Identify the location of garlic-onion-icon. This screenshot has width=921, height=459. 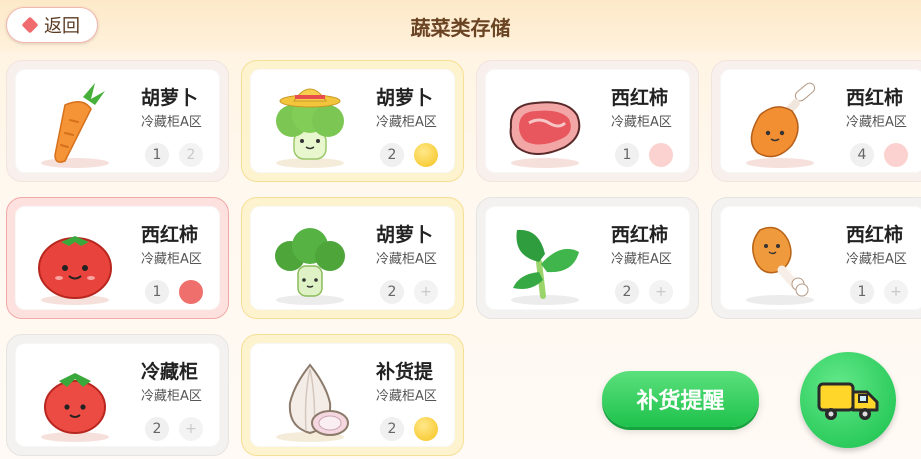
(312, 402).